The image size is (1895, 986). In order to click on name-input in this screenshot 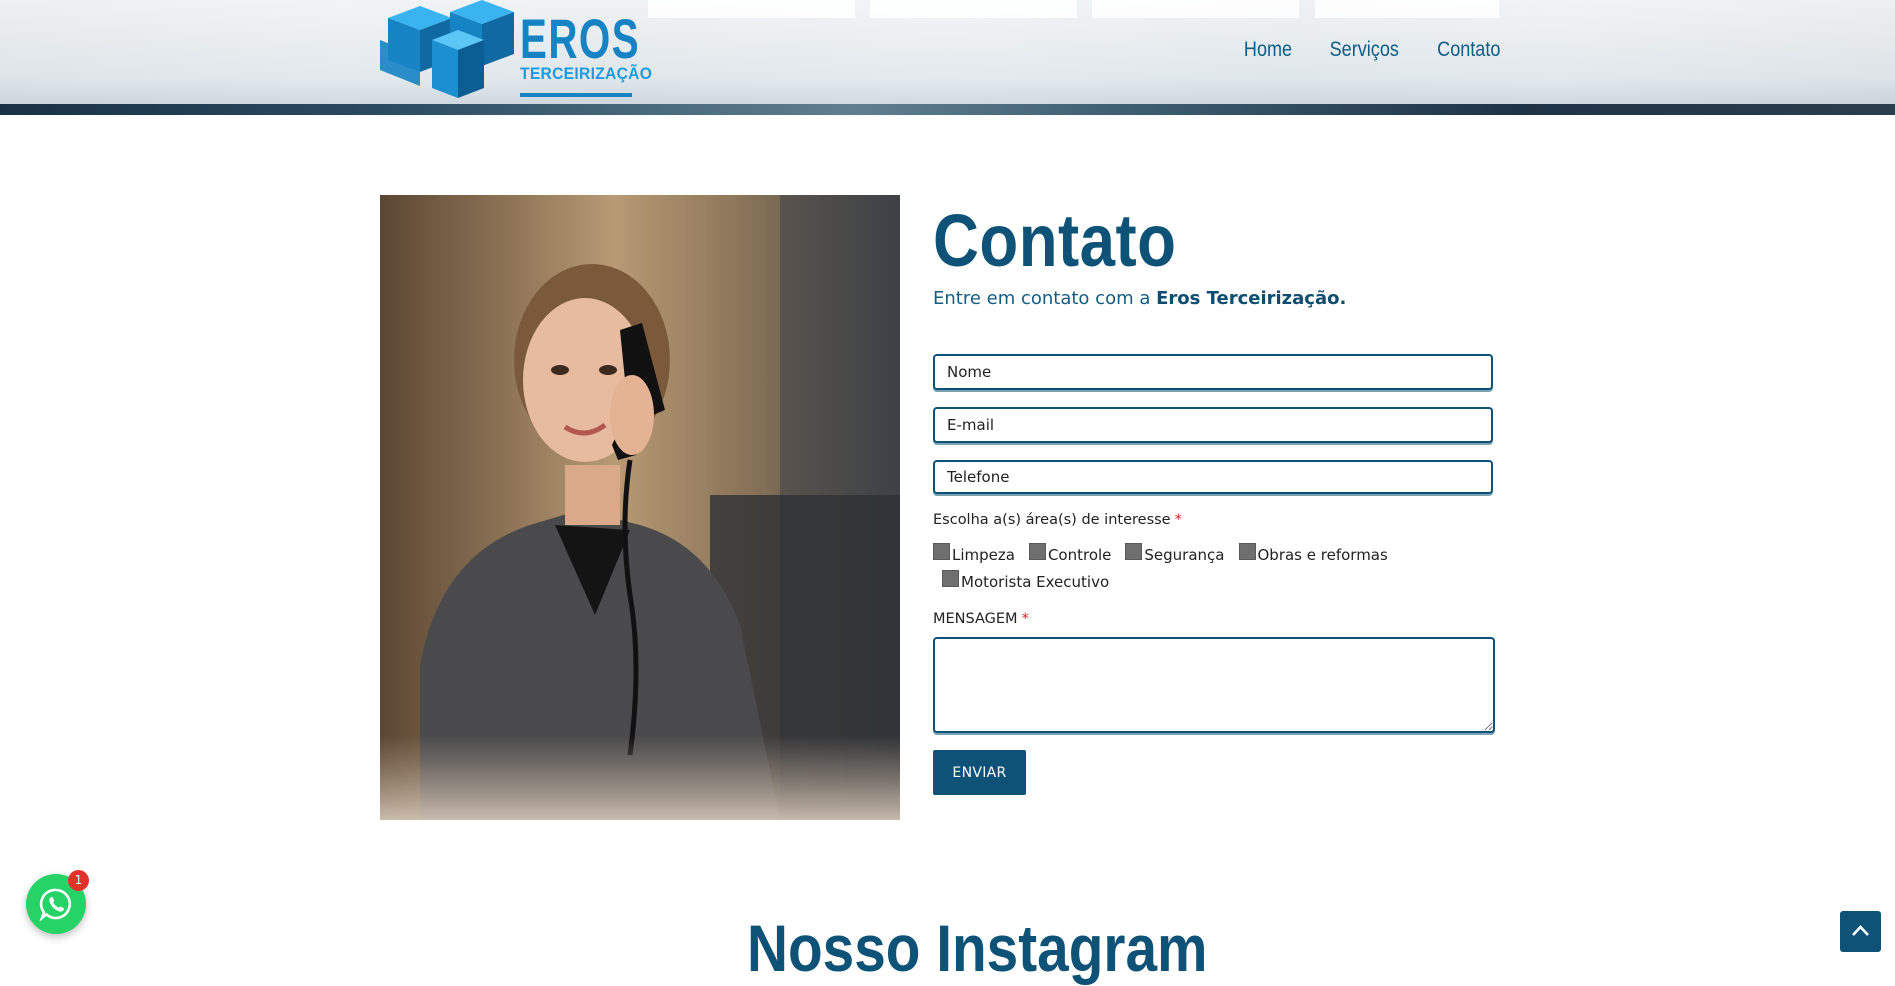, I will do `click(1213, 372)`.